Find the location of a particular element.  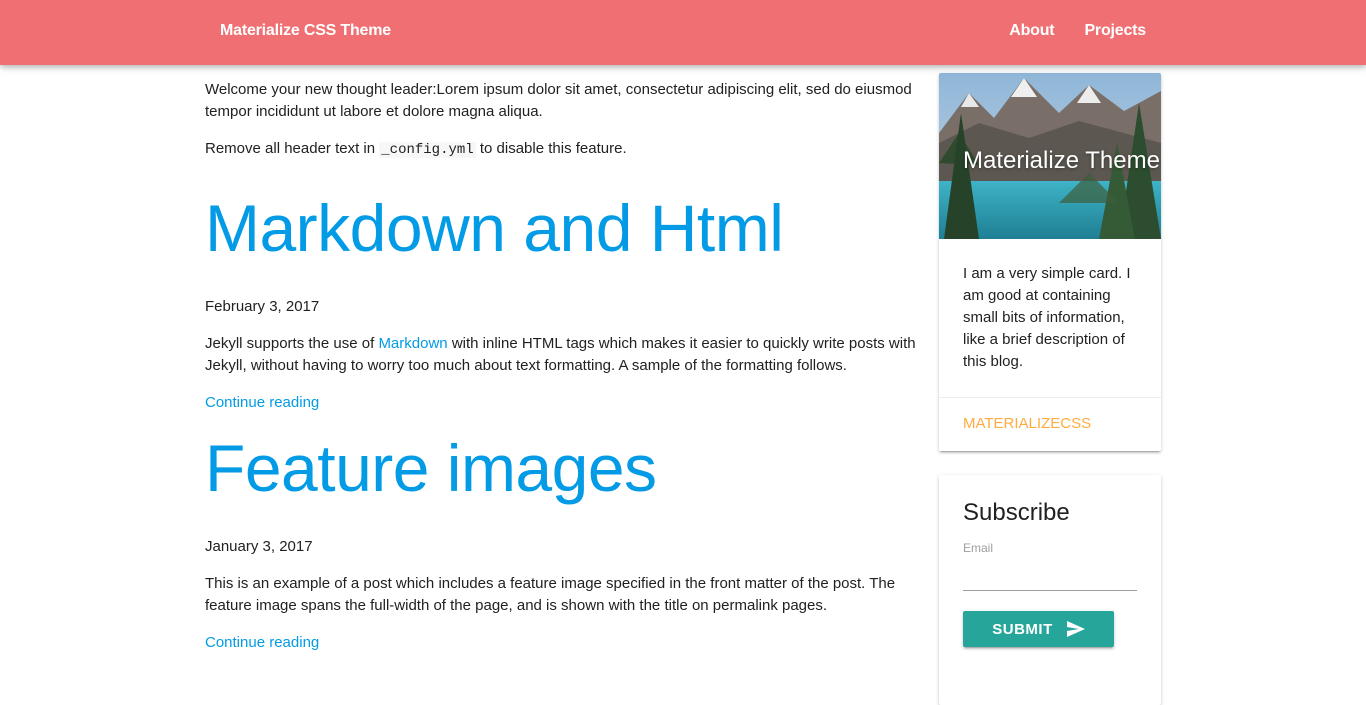

nav-link-projects: Projects is located at coordinates (1115, 31).